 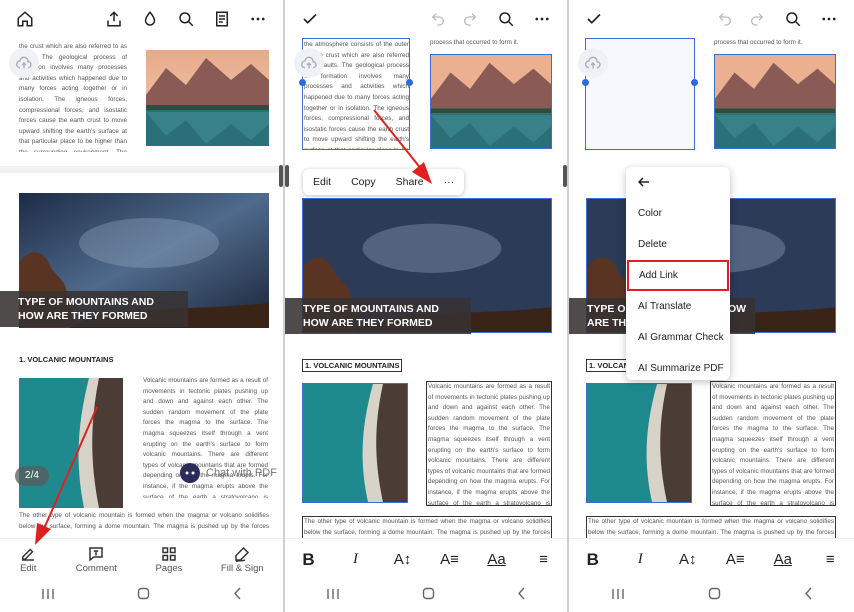 I want to click on heading-text-3: OW, so click(x=737, y=309).